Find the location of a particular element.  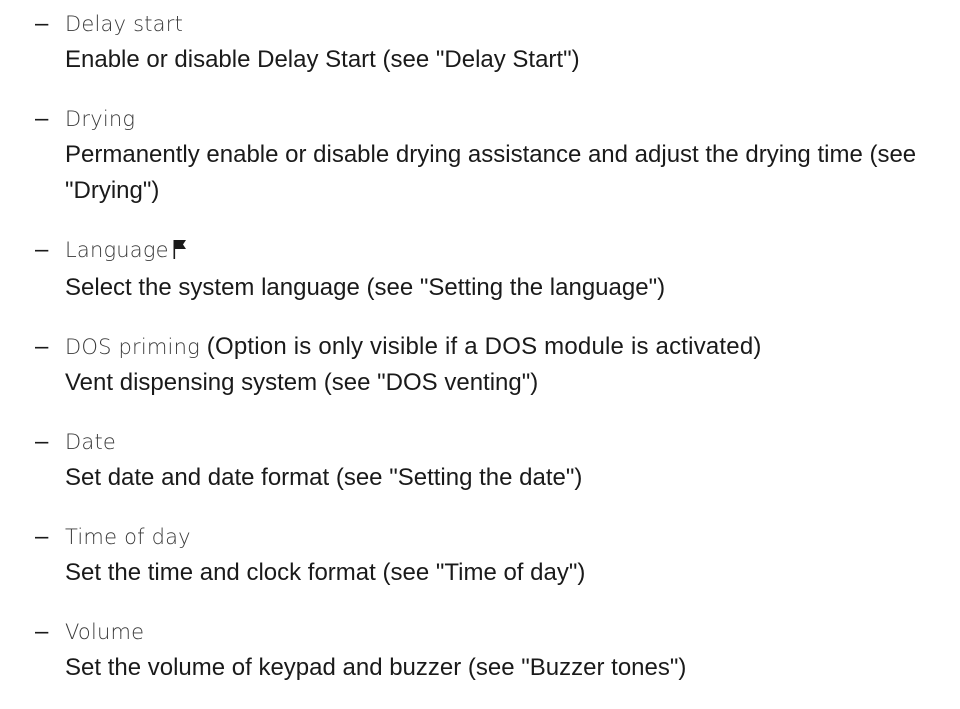

item-term: Date is located at coordinates (90, 442).